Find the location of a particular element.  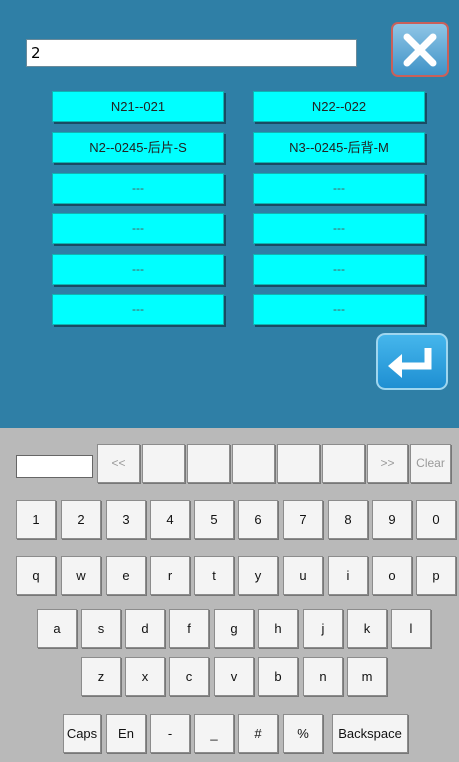

pattern-button: N22--022 is located at coordinates (339, 106).